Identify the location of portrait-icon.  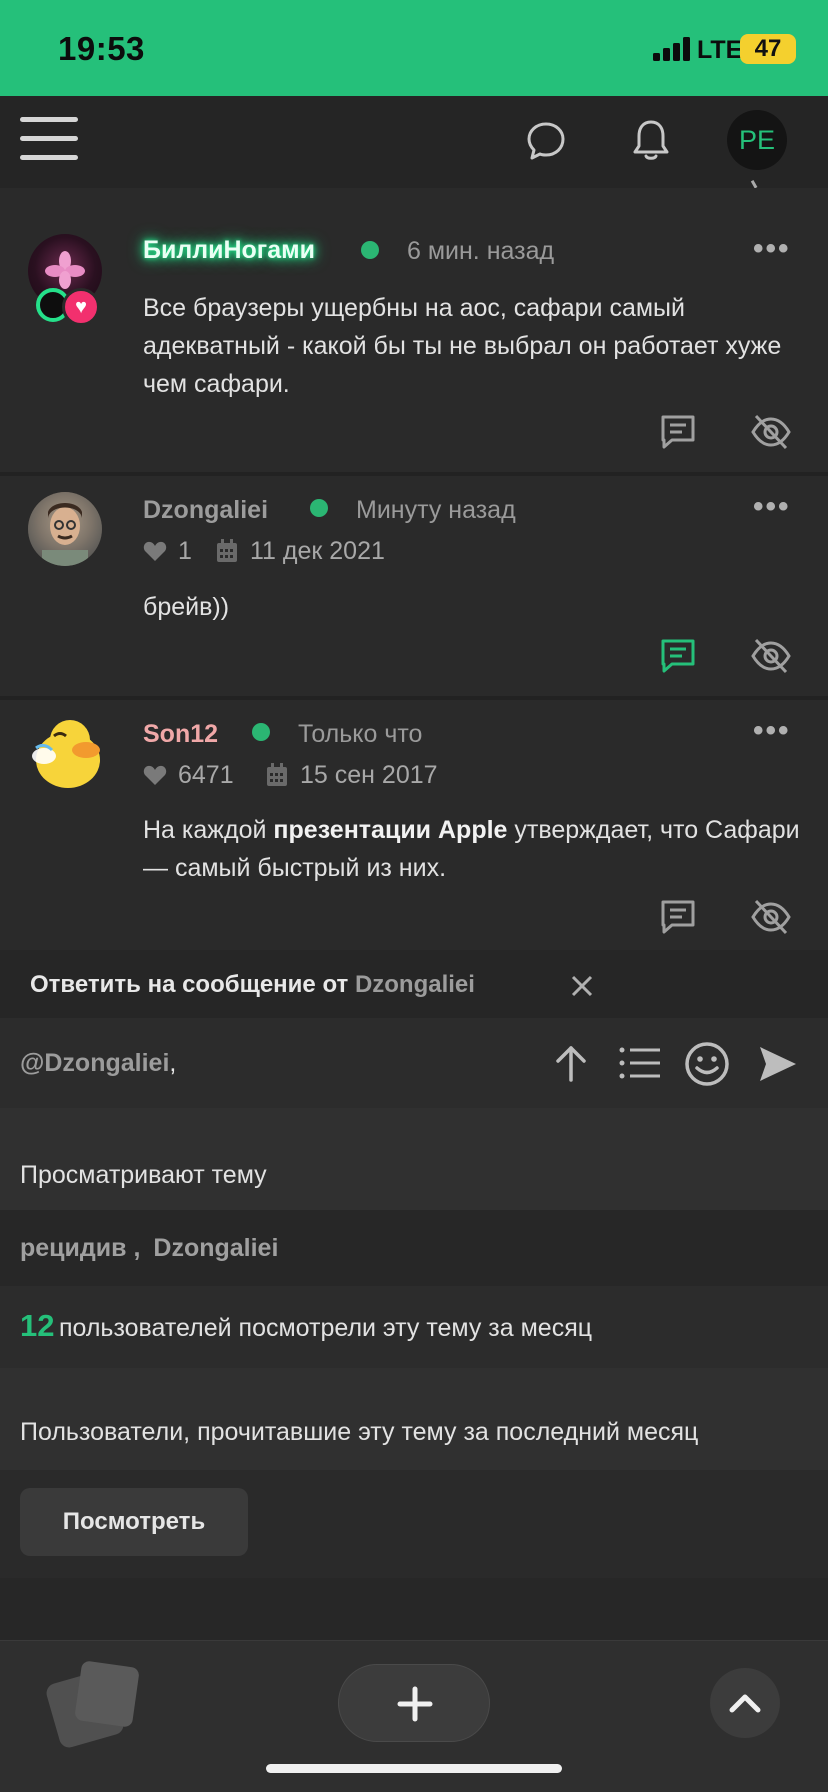
(65, 529).